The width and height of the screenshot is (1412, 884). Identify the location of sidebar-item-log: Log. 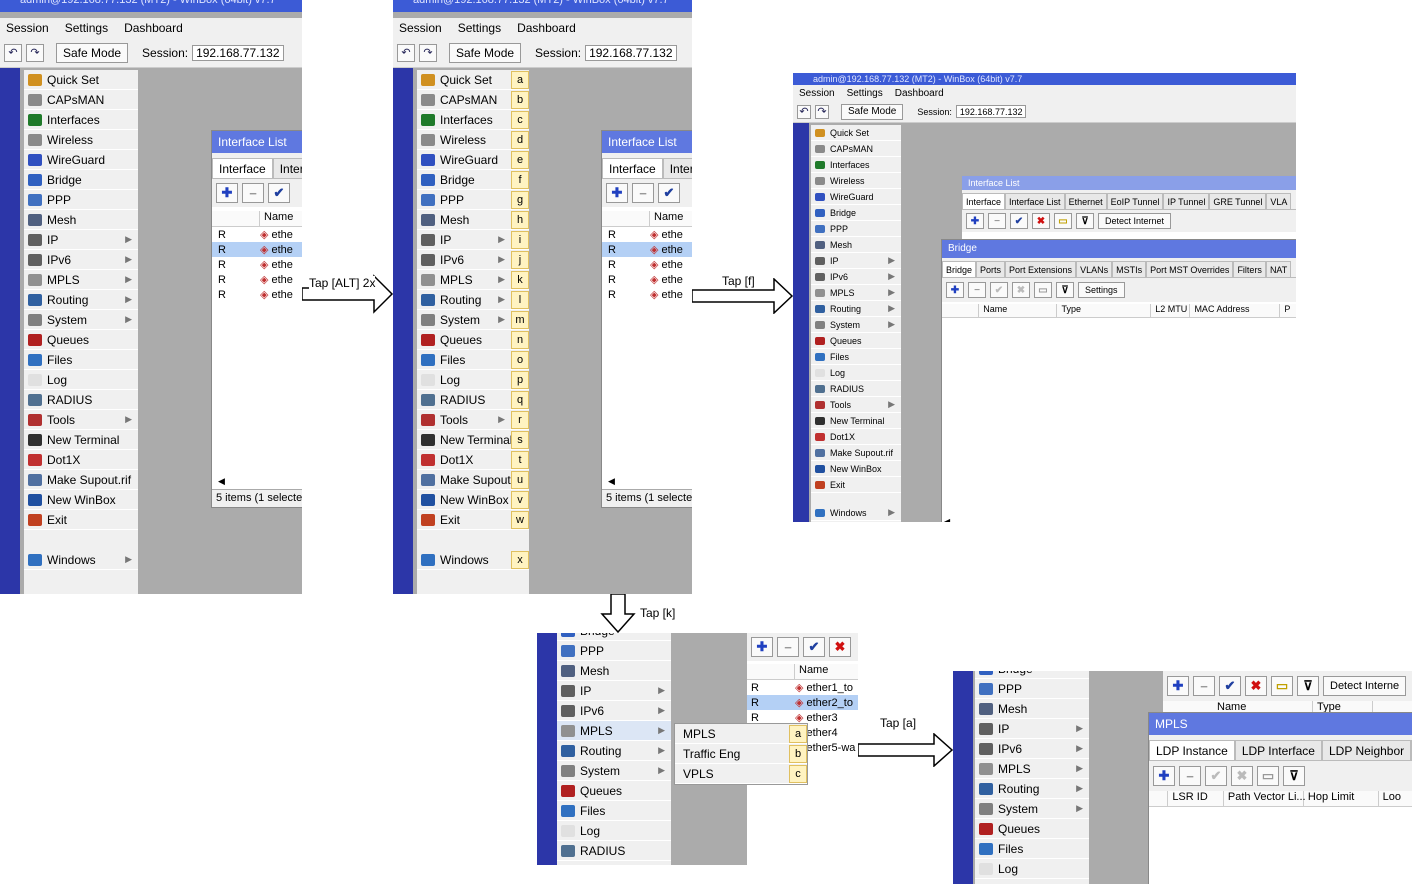
(81, 380).